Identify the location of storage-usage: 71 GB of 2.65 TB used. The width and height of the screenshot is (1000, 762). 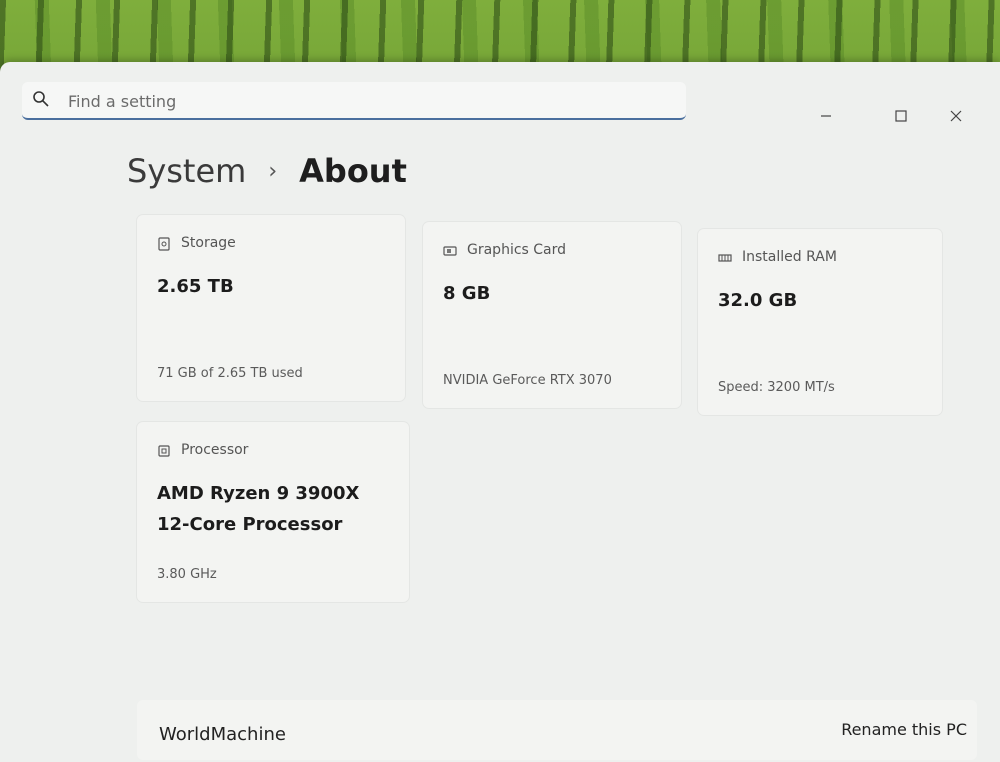
(230, 373).